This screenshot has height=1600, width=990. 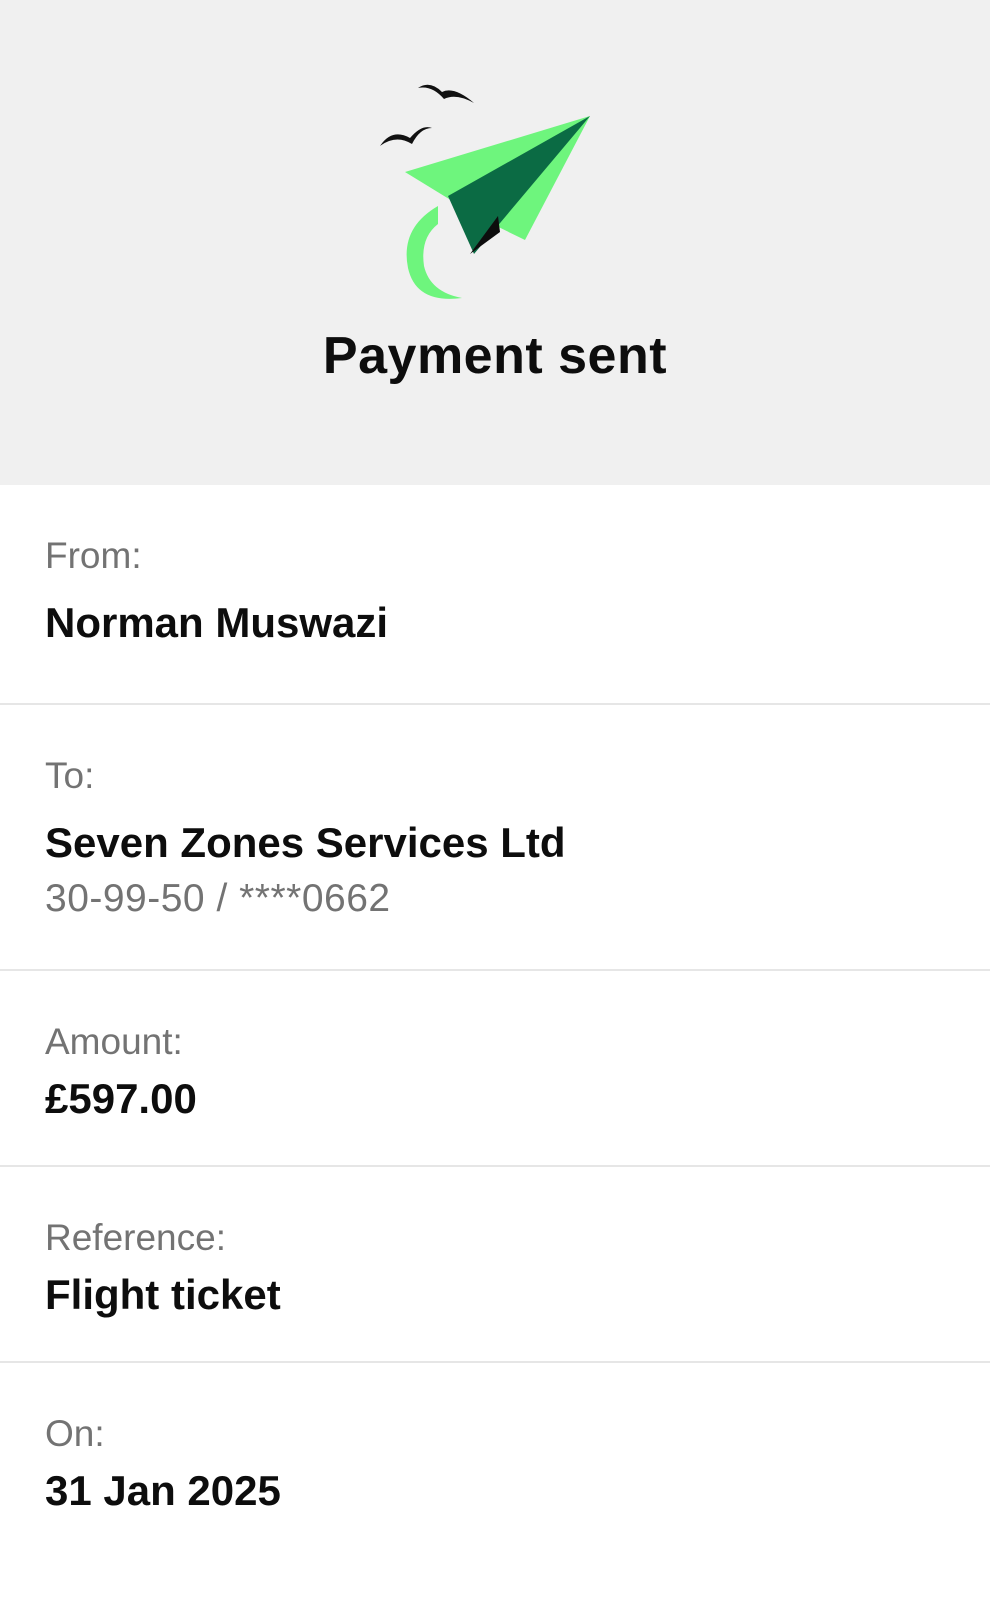 What do you see at coordinates (121, 1098) in the screenshot?
I see `amount-value: £597.00` at bounding box center [121, 1098].